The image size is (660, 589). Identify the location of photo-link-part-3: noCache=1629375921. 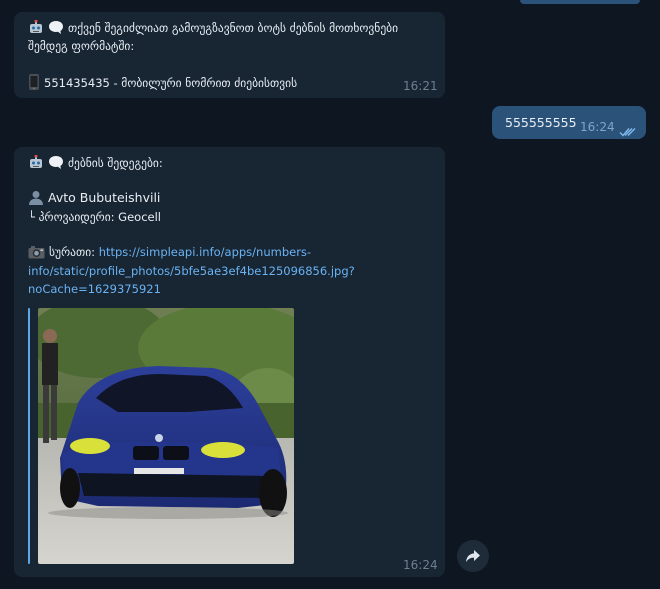
(94, 289).